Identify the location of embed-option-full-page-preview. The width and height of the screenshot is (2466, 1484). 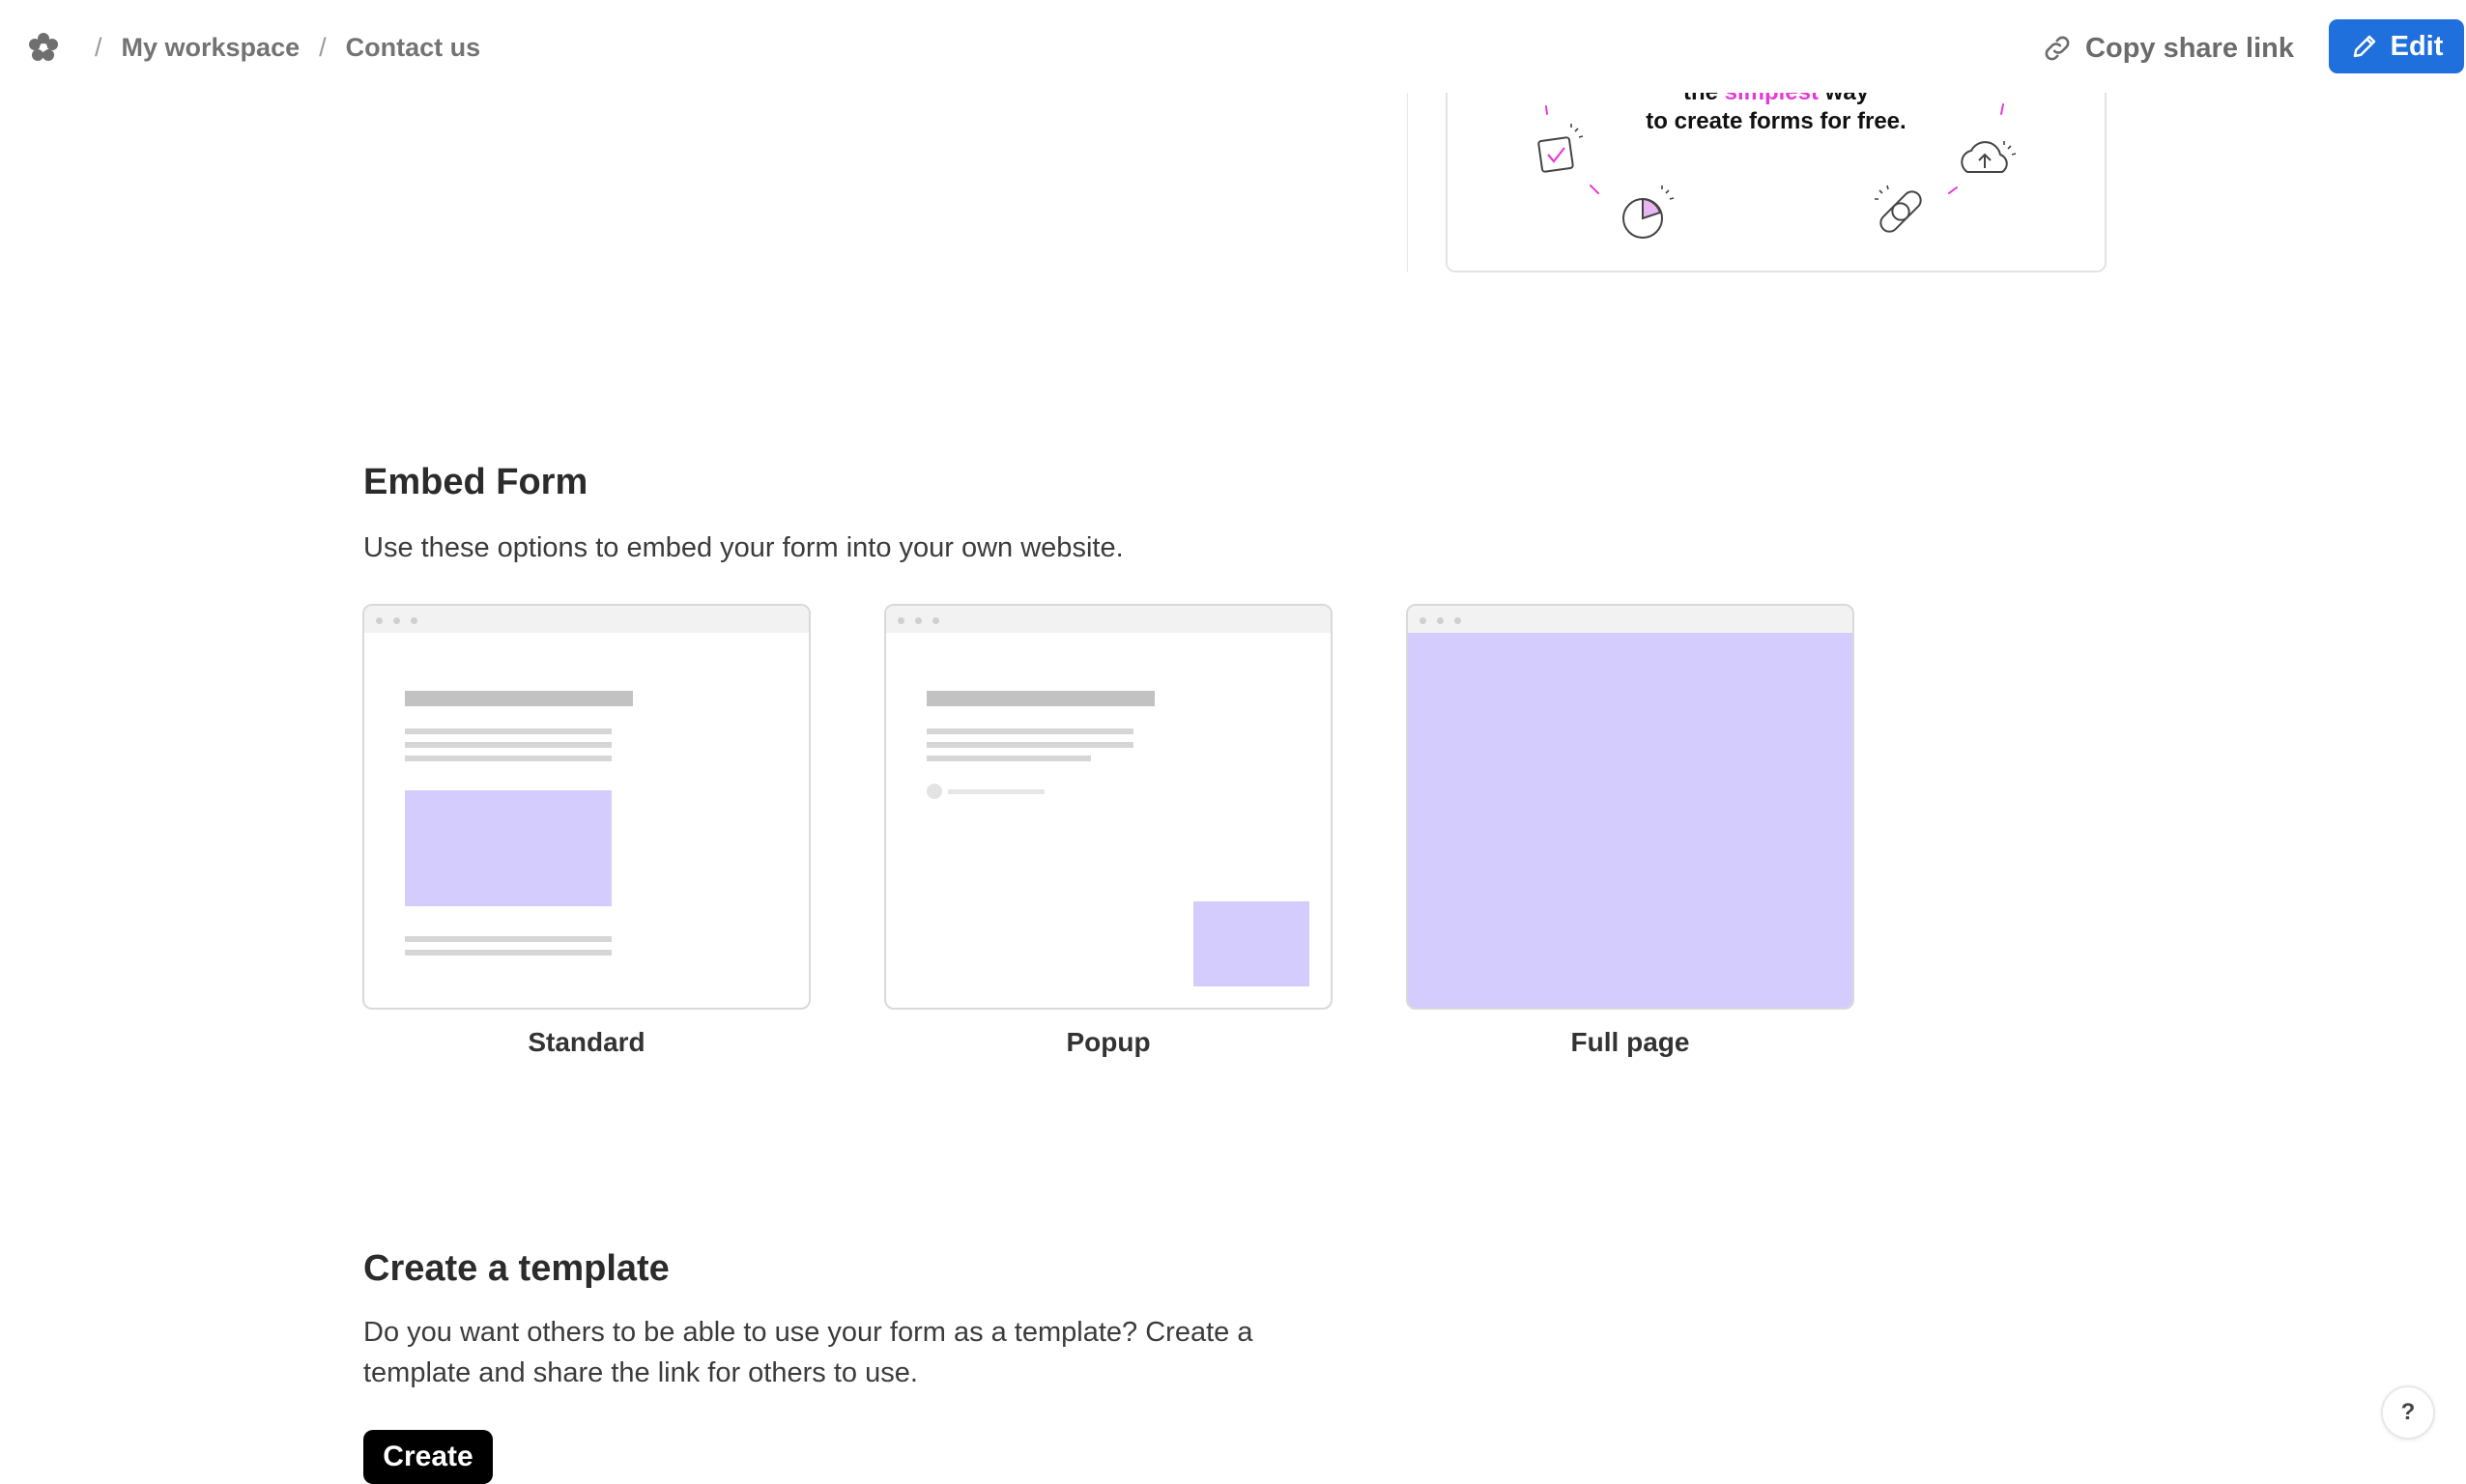
(1630, 807).